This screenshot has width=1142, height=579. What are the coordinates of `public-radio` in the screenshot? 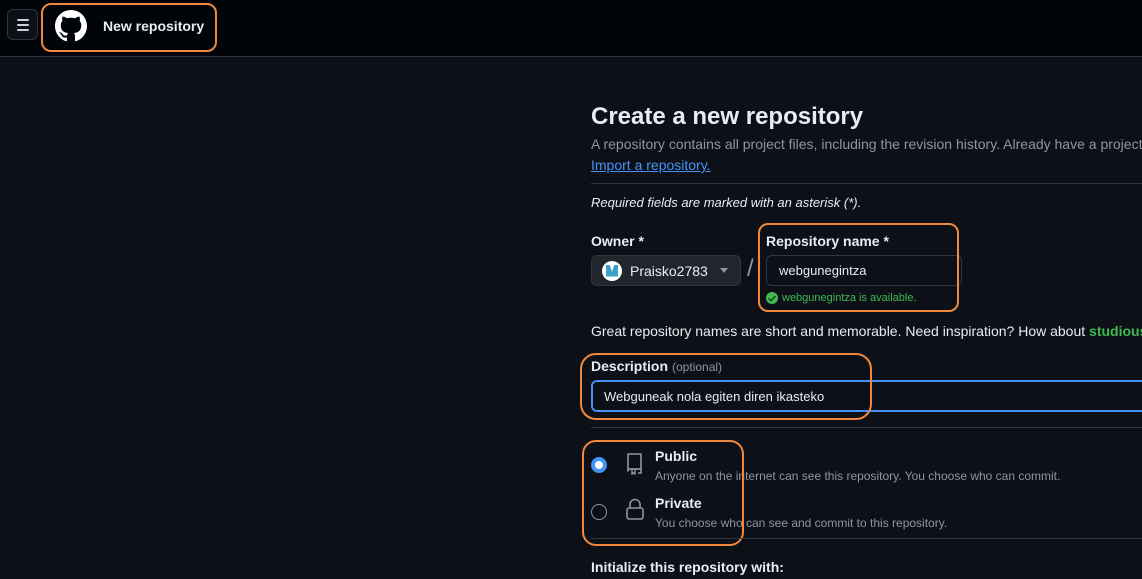 It's located at (599, 465).